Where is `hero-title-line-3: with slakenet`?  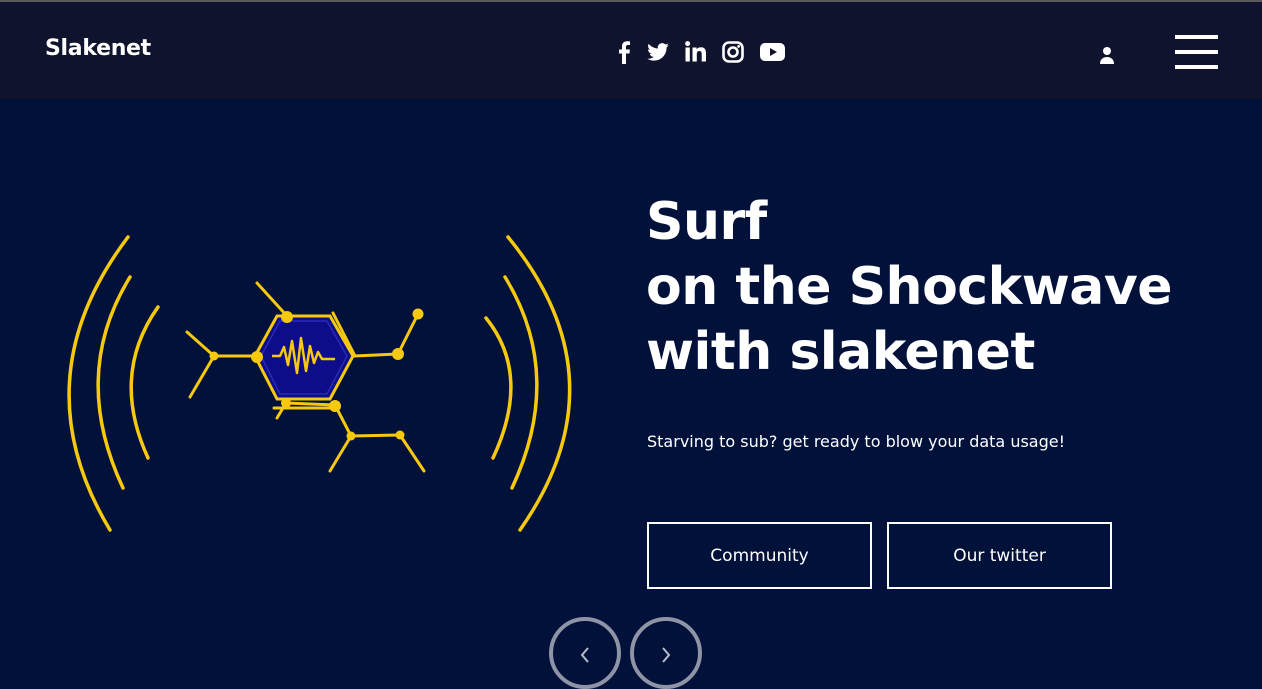
hero-title-line-3: with slakenet is located at coordinates (840, 352).